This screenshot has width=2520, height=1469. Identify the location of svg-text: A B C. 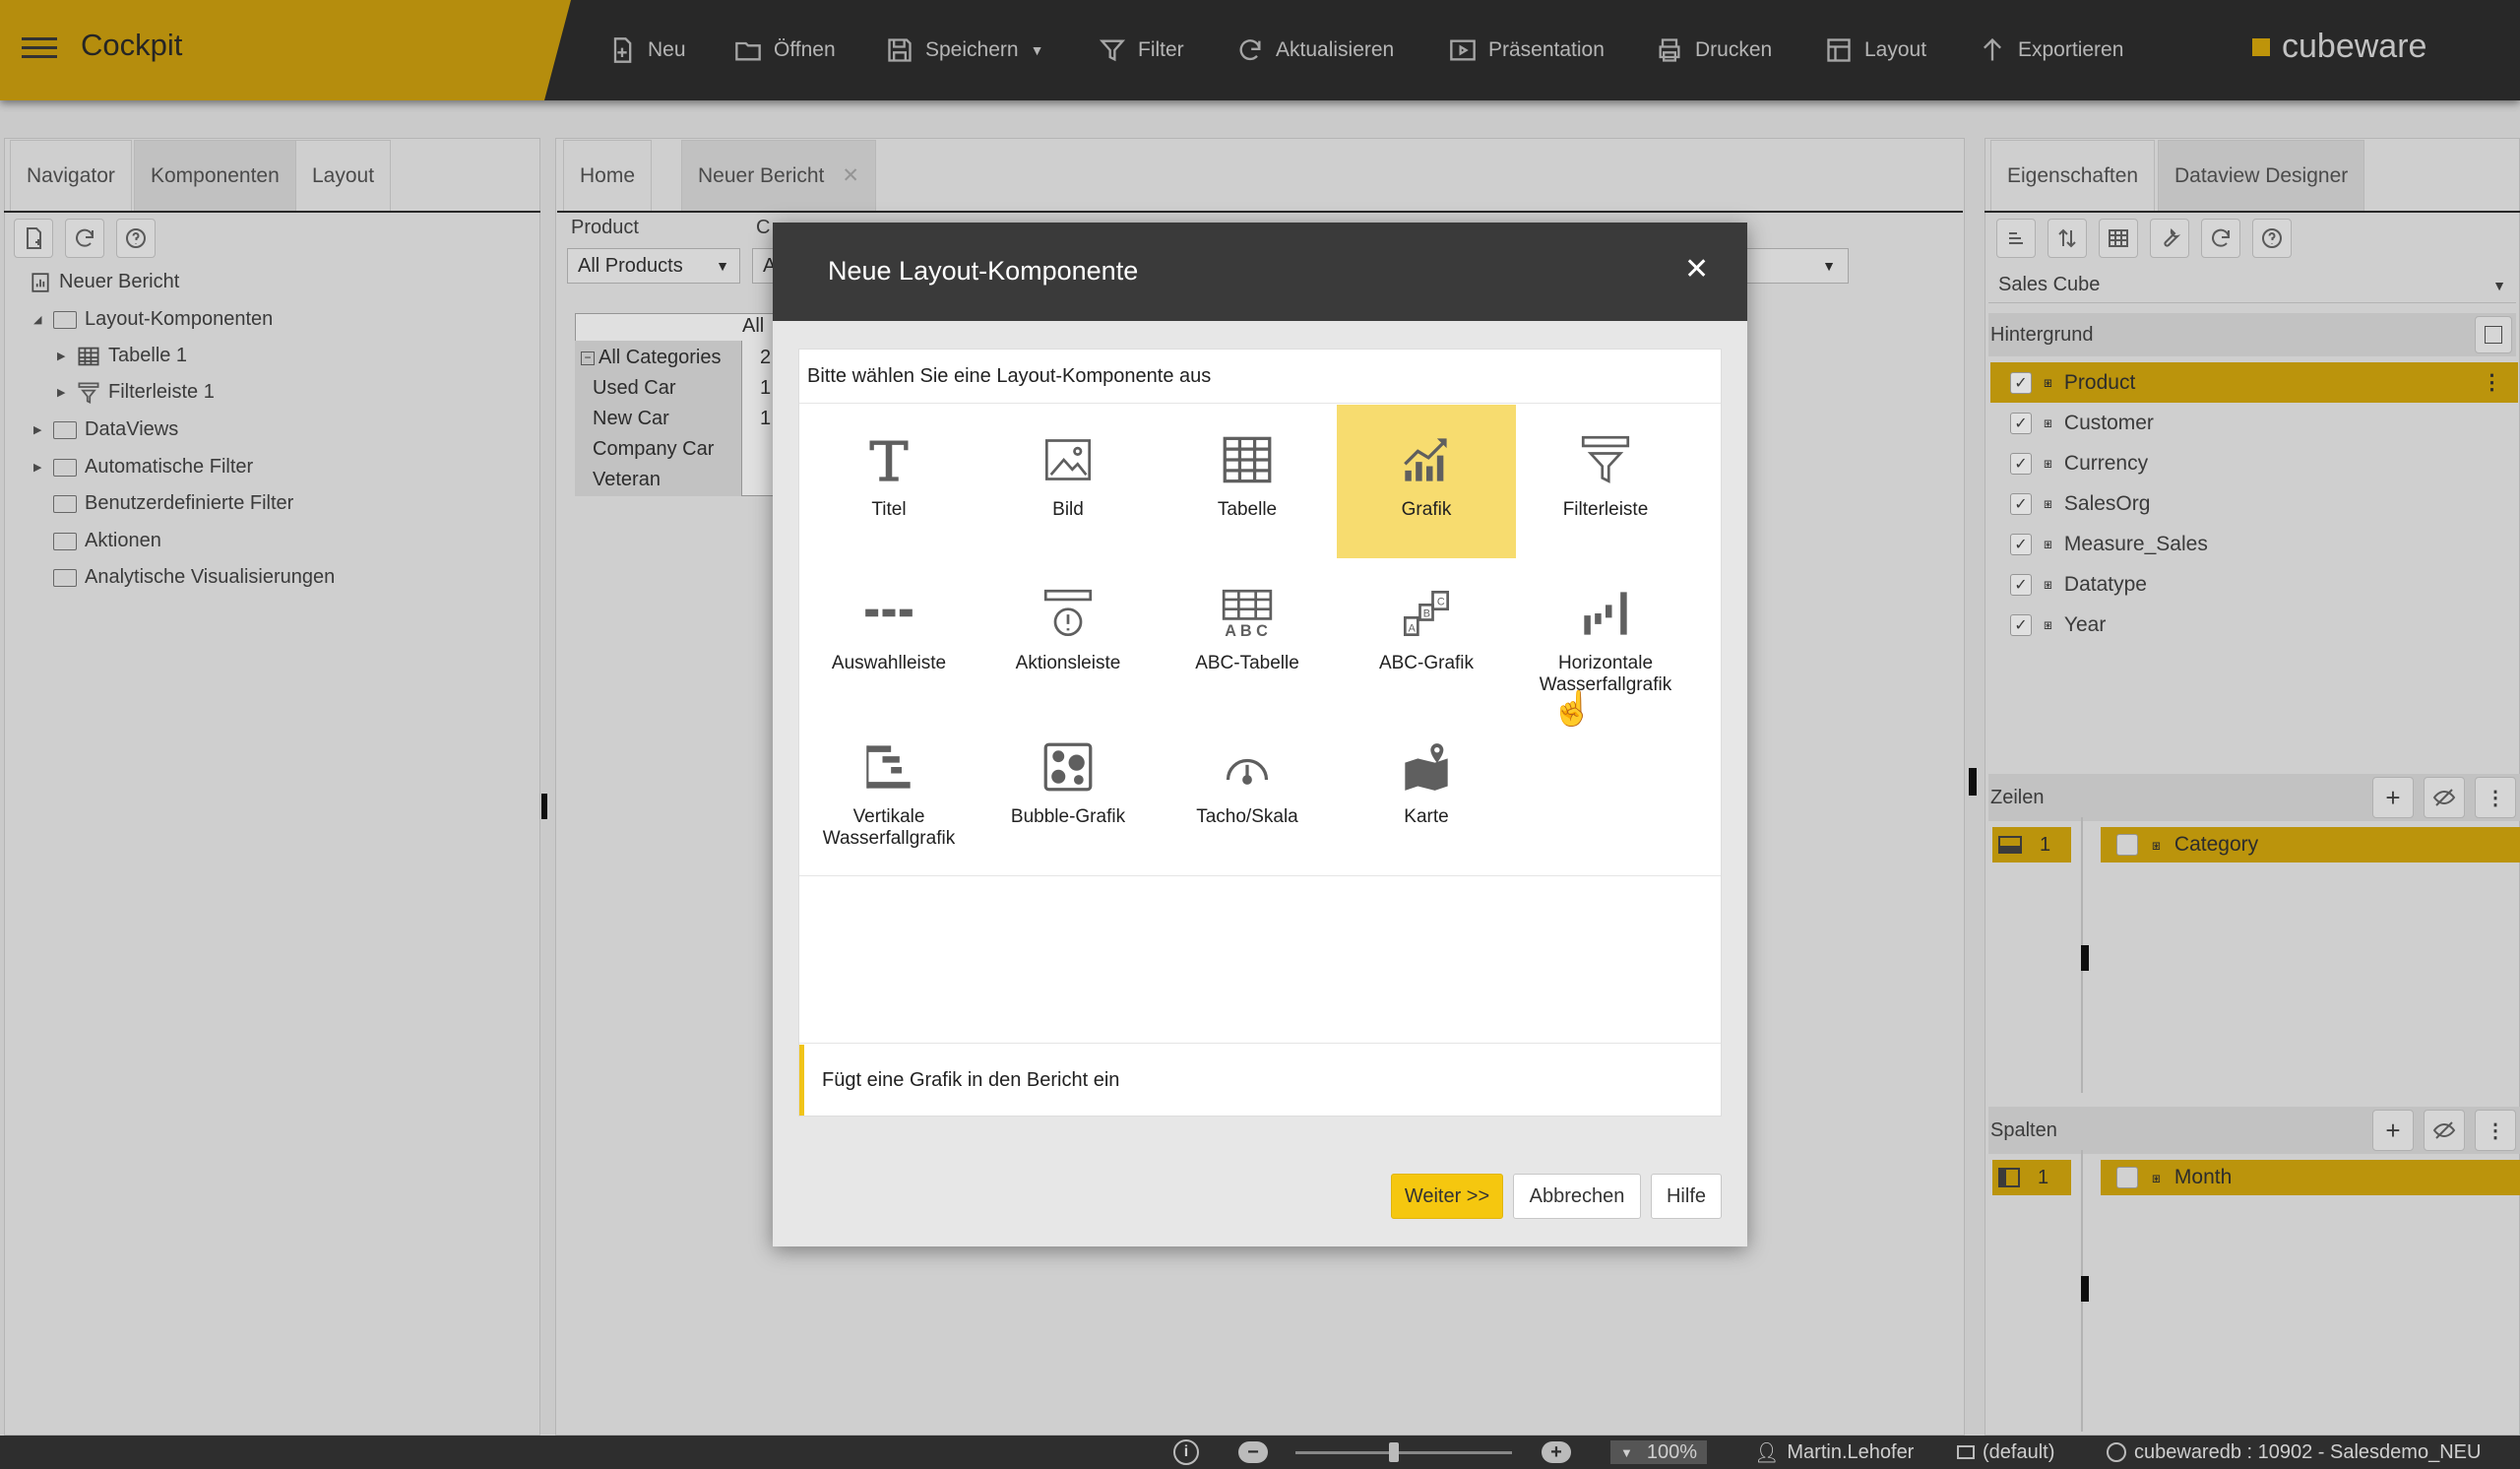
(1246, 630).